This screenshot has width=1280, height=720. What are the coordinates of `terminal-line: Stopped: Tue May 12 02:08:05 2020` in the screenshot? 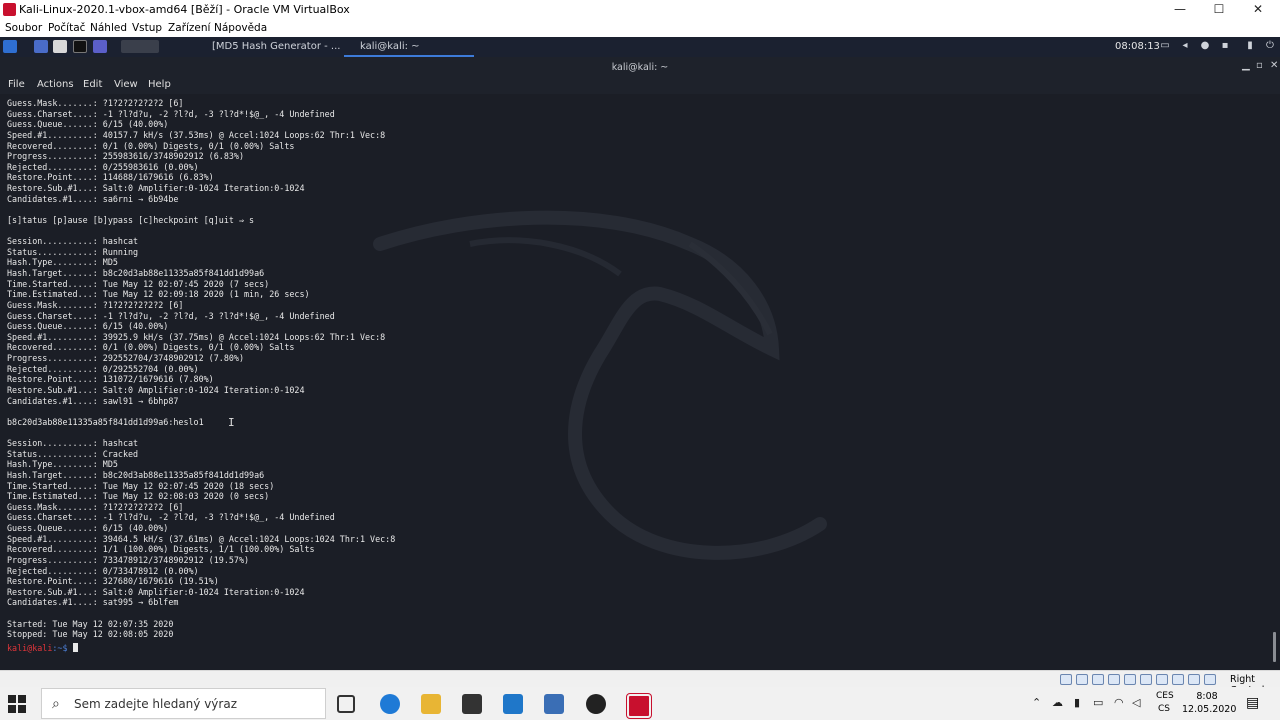 It's located at (90, 634).